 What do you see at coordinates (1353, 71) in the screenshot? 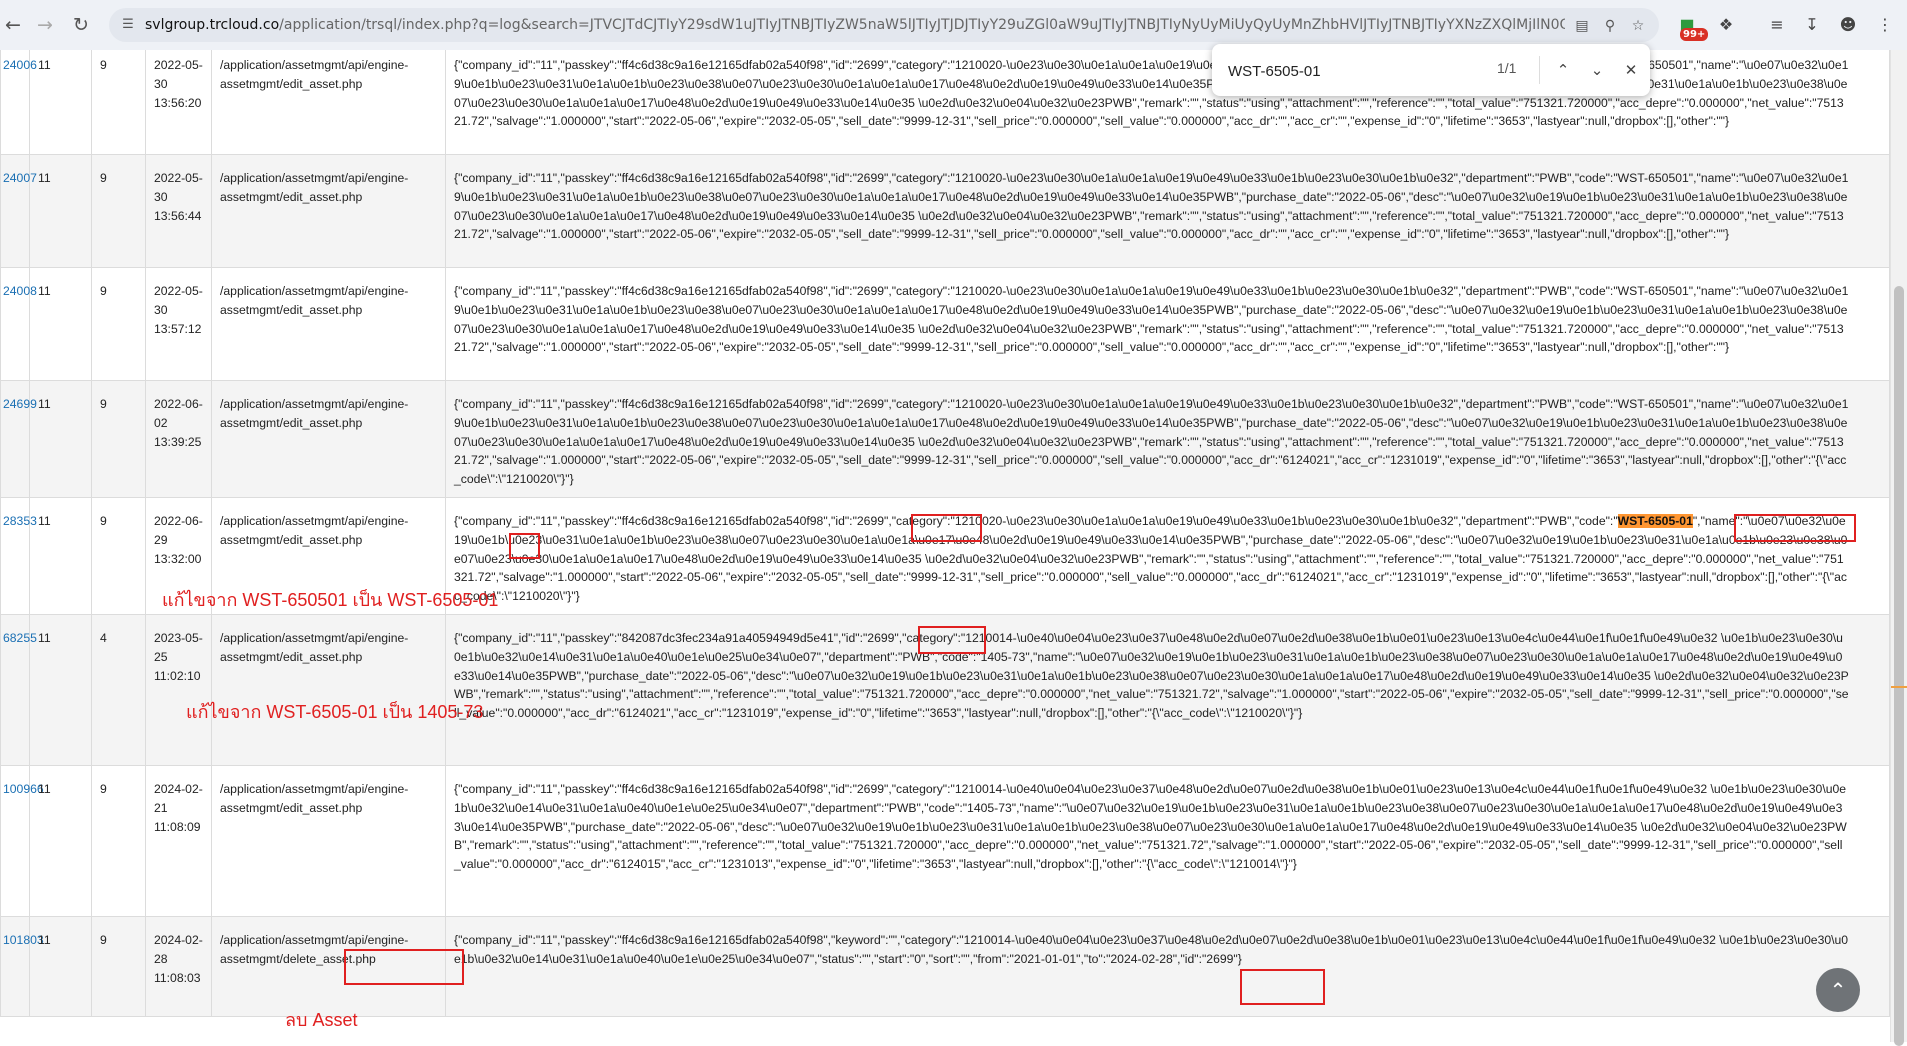
I see `find-input` at bounding box center [1353, 71].